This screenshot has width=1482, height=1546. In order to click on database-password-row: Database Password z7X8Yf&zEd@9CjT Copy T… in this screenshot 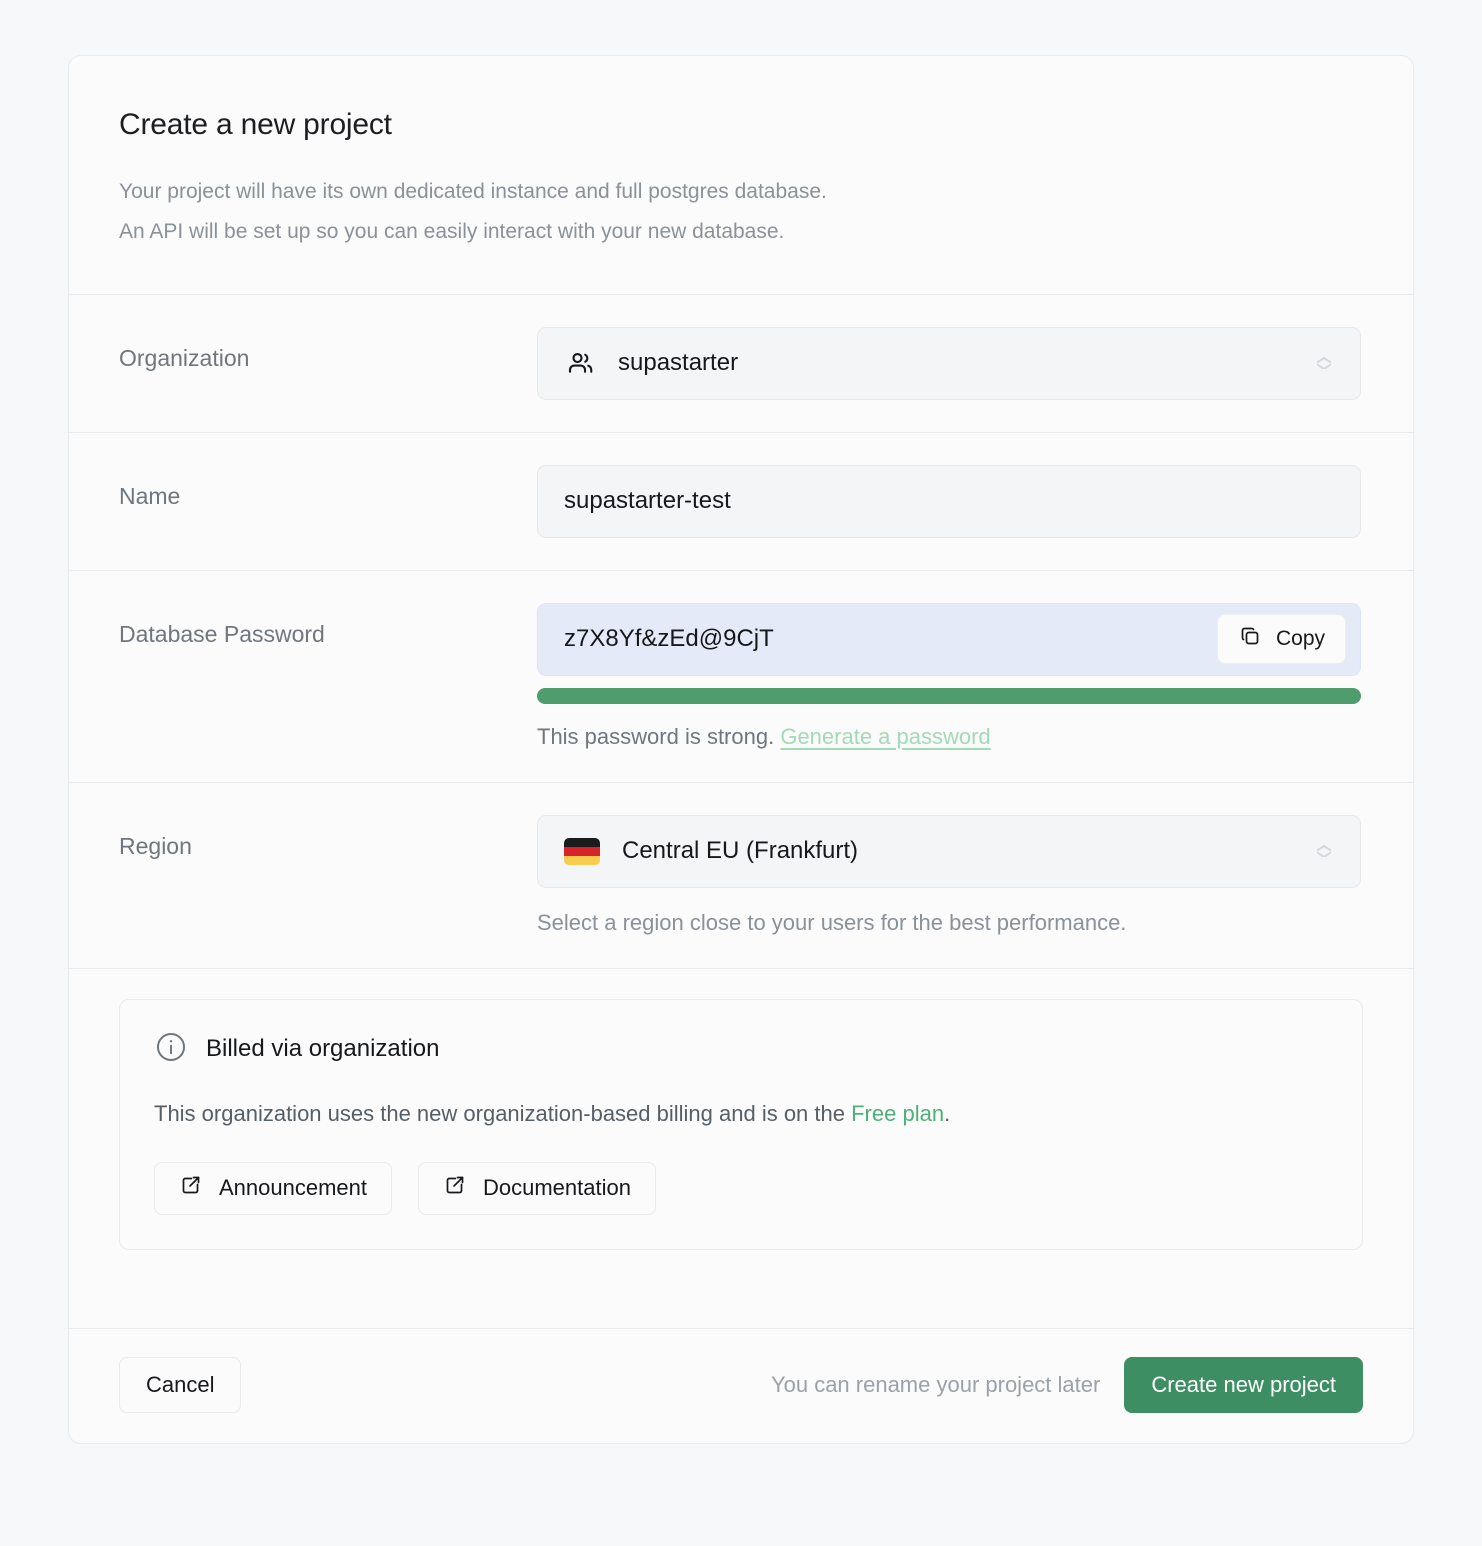, I will do `click(741, 676)`.